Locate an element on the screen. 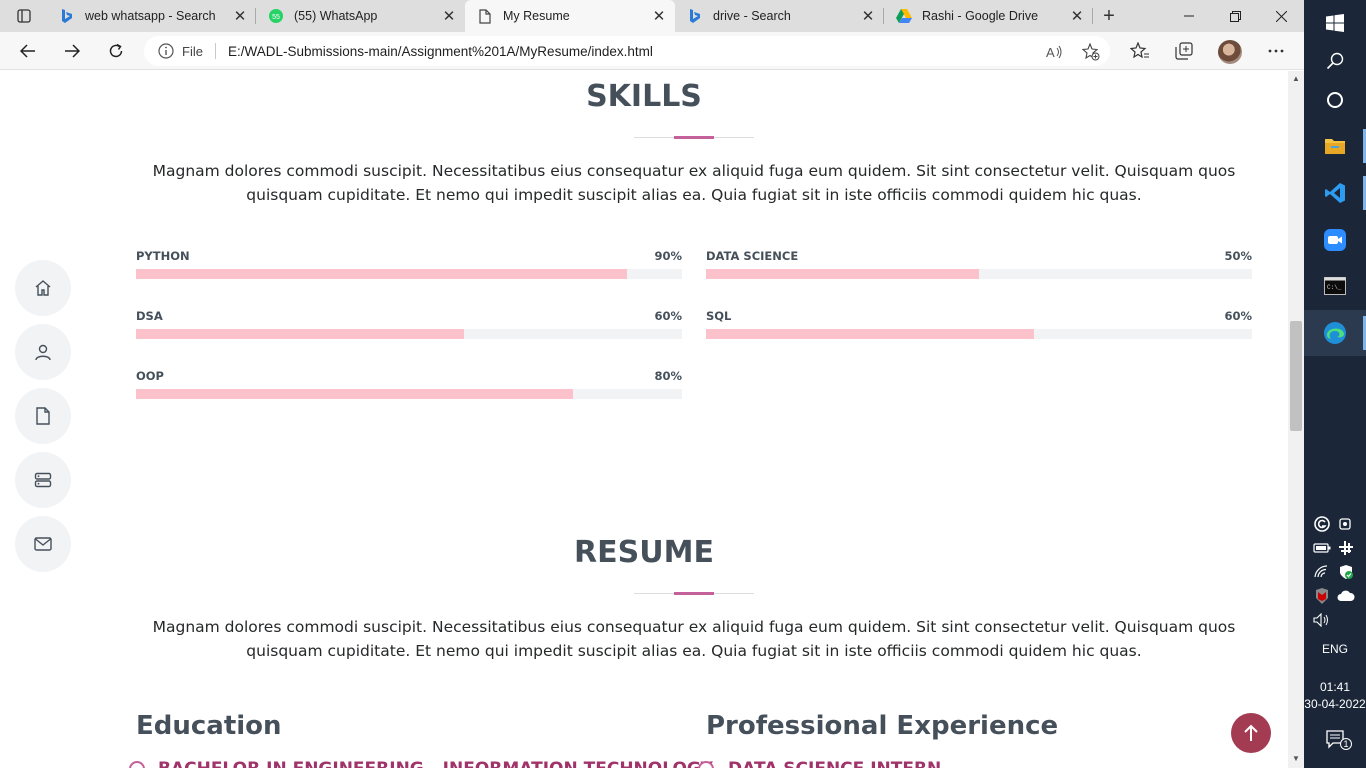 This screenshot has height=768, width=1366. file-explorer-button is located at coordinates (1335, 146).